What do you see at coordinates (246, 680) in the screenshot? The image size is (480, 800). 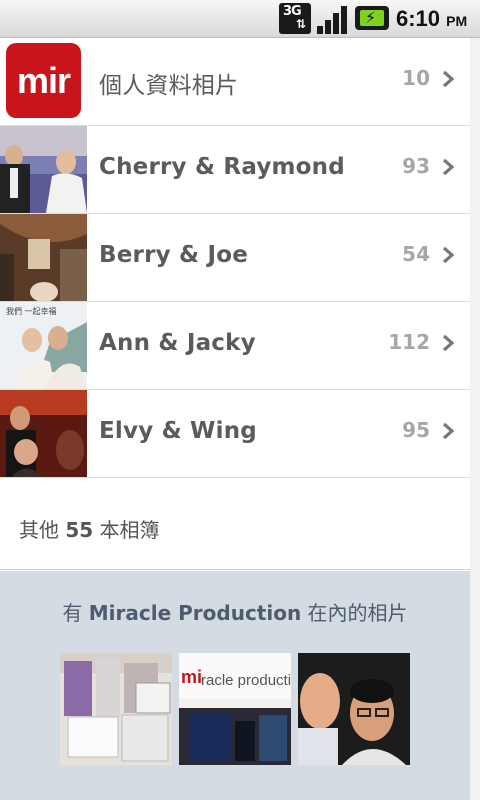 I see `svg-text: racle producti` at bounding box center [246, 680].